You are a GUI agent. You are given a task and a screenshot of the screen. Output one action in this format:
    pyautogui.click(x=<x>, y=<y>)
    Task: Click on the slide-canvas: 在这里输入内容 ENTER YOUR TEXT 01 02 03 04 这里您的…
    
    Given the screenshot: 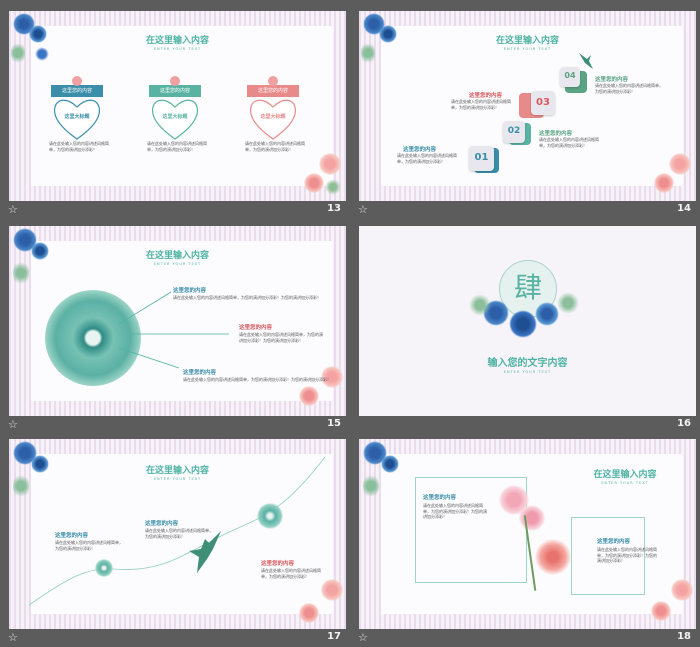 What is the action you would take?
    pyautogui.click(x=527, y=106)
    